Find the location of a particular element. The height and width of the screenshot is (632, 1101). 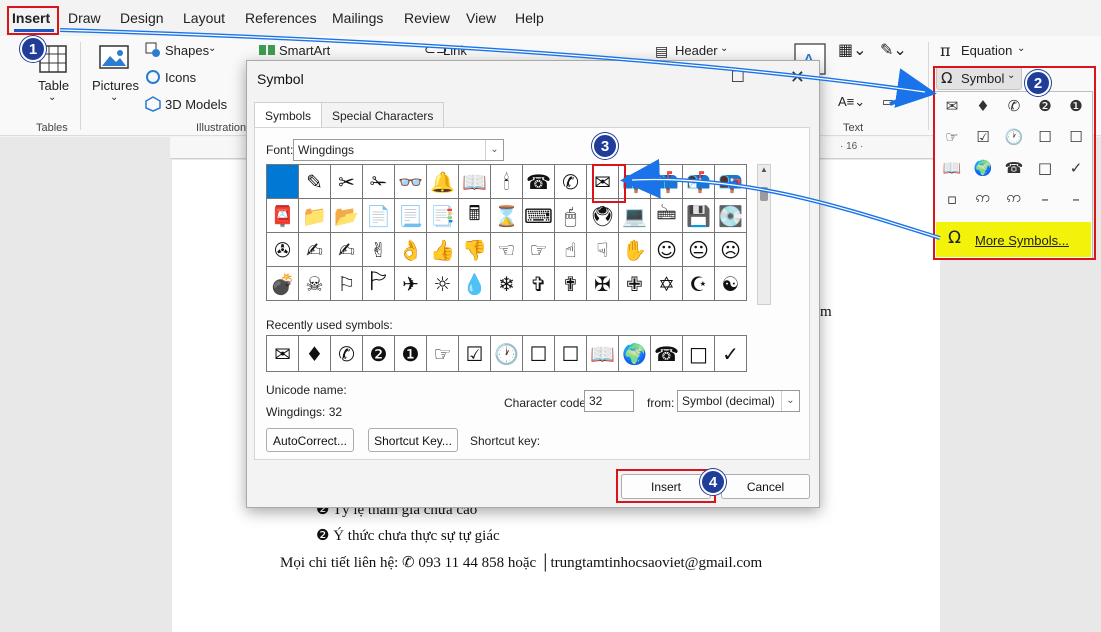

3d-models-icon is located at coordinates (153, 104).